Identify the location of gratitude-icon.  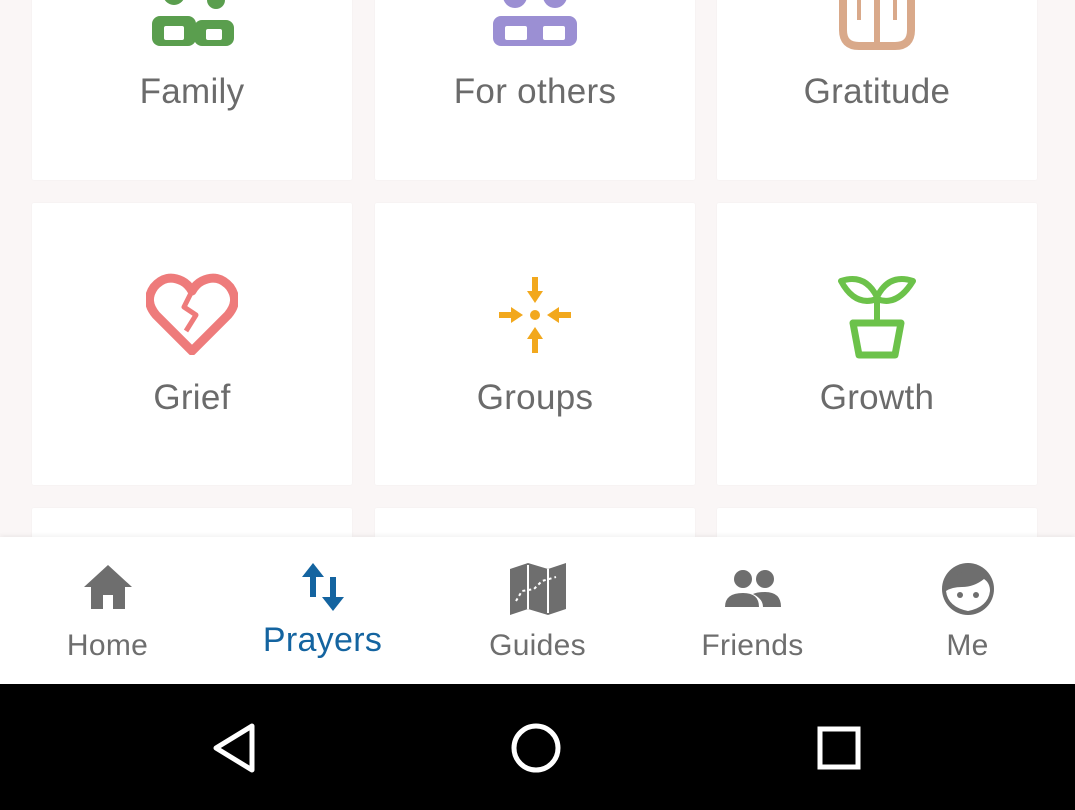
(877, 27).